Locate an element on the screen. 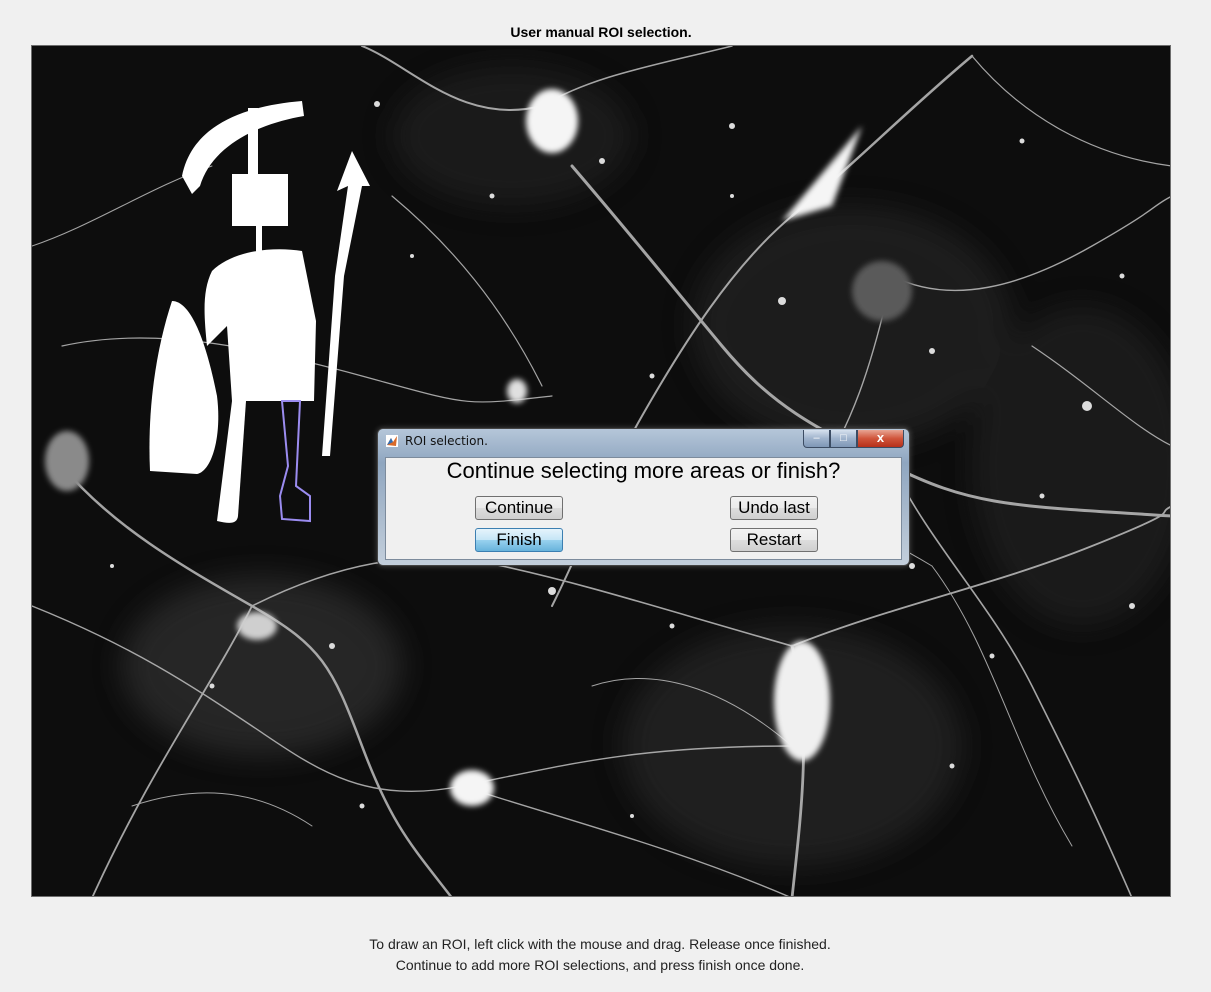 This screenshot has height=992, width=1211. continue-button: Continue is located at coordinates (519, 508).